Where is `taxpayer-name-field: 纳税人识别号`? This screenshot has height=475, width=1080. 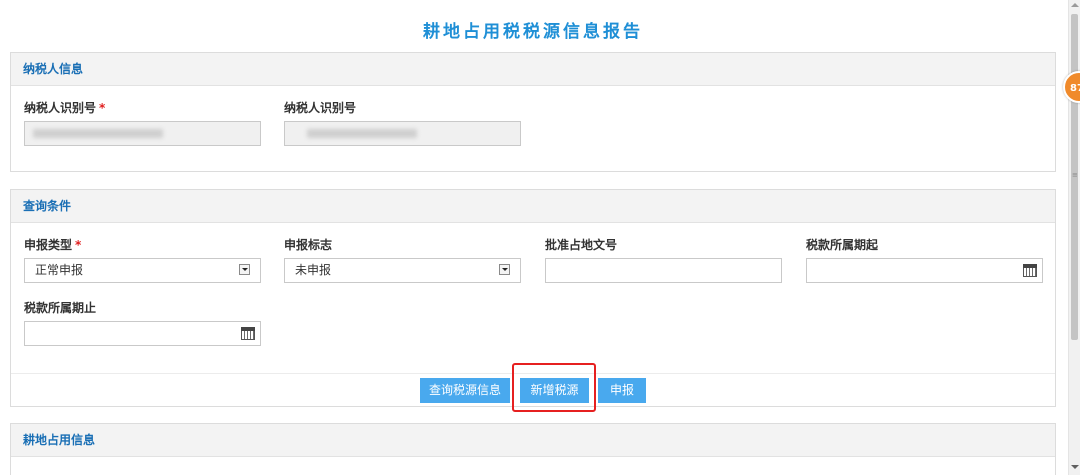 taxpayer-name-field: 纳税人识别号 is located at coordinates (402, 125).